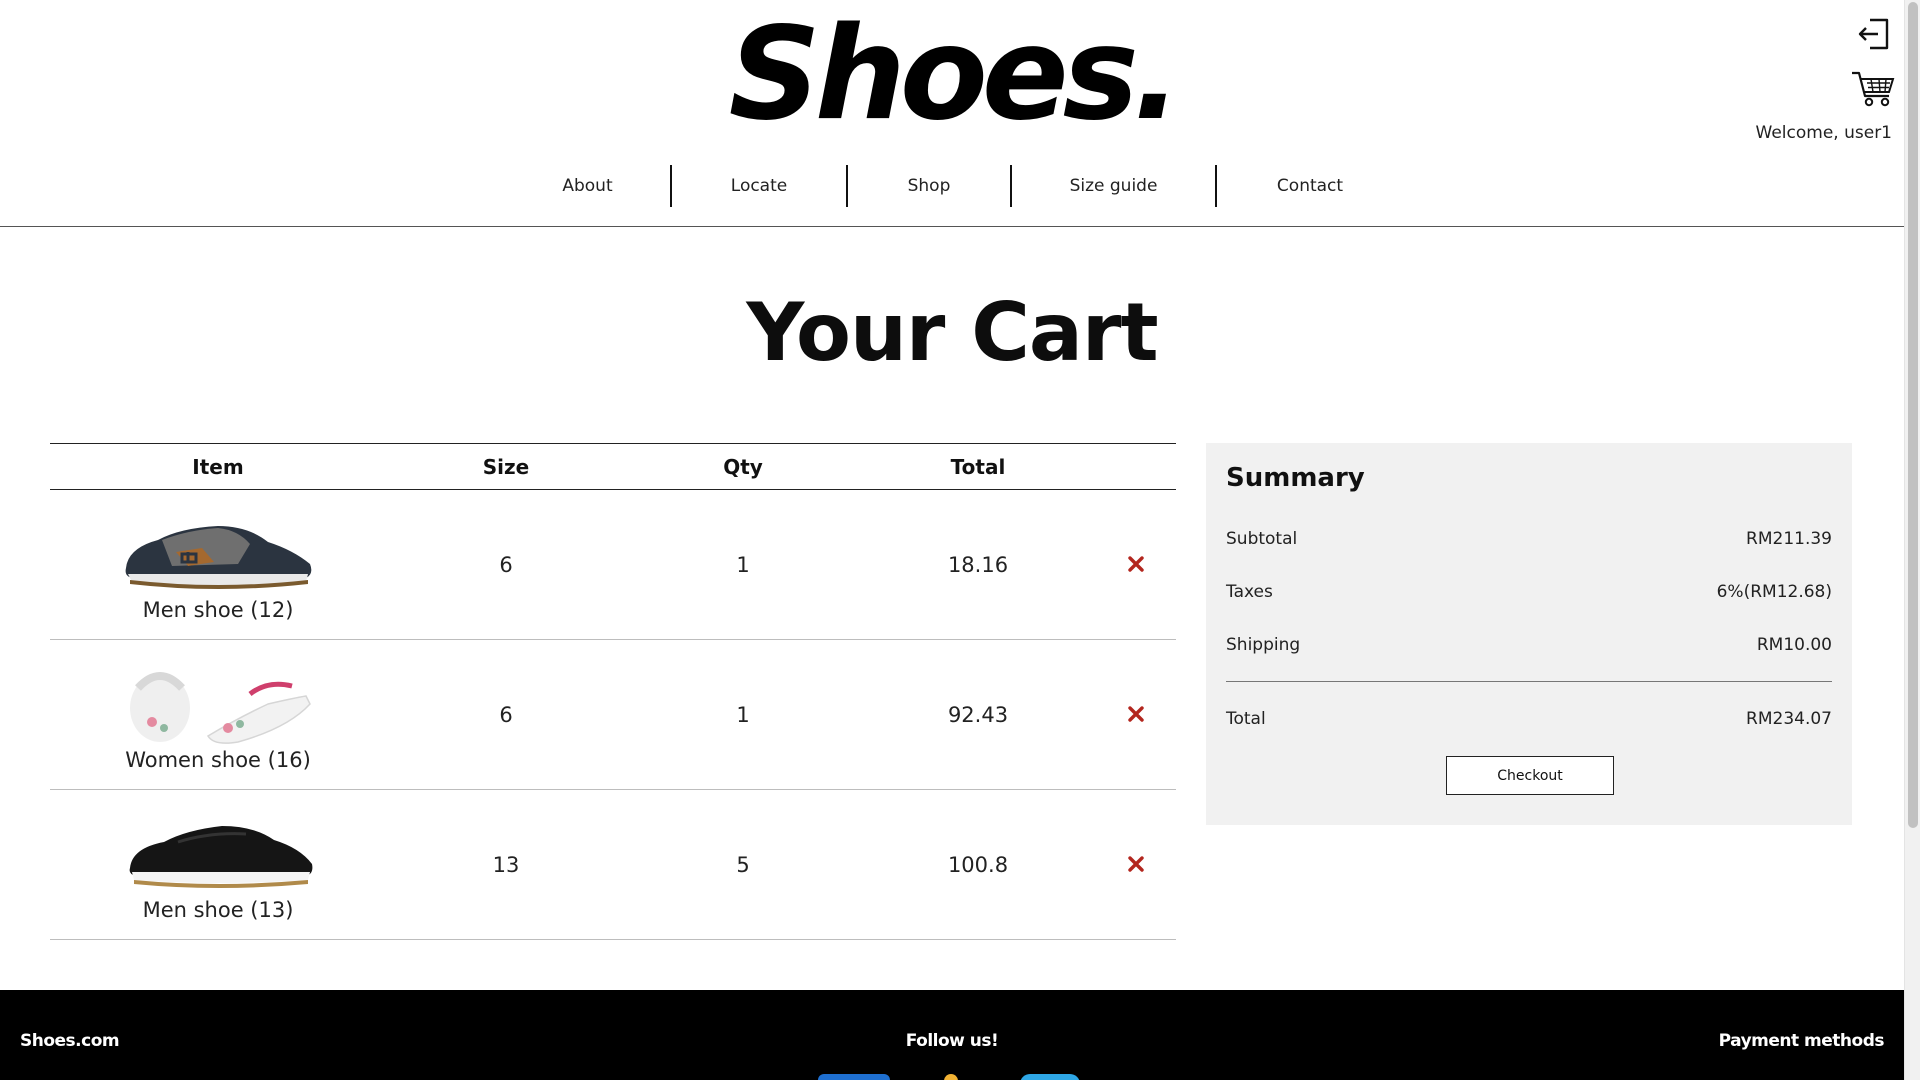  I want to click on shipping-label: Shipping, so click(1263, 645).